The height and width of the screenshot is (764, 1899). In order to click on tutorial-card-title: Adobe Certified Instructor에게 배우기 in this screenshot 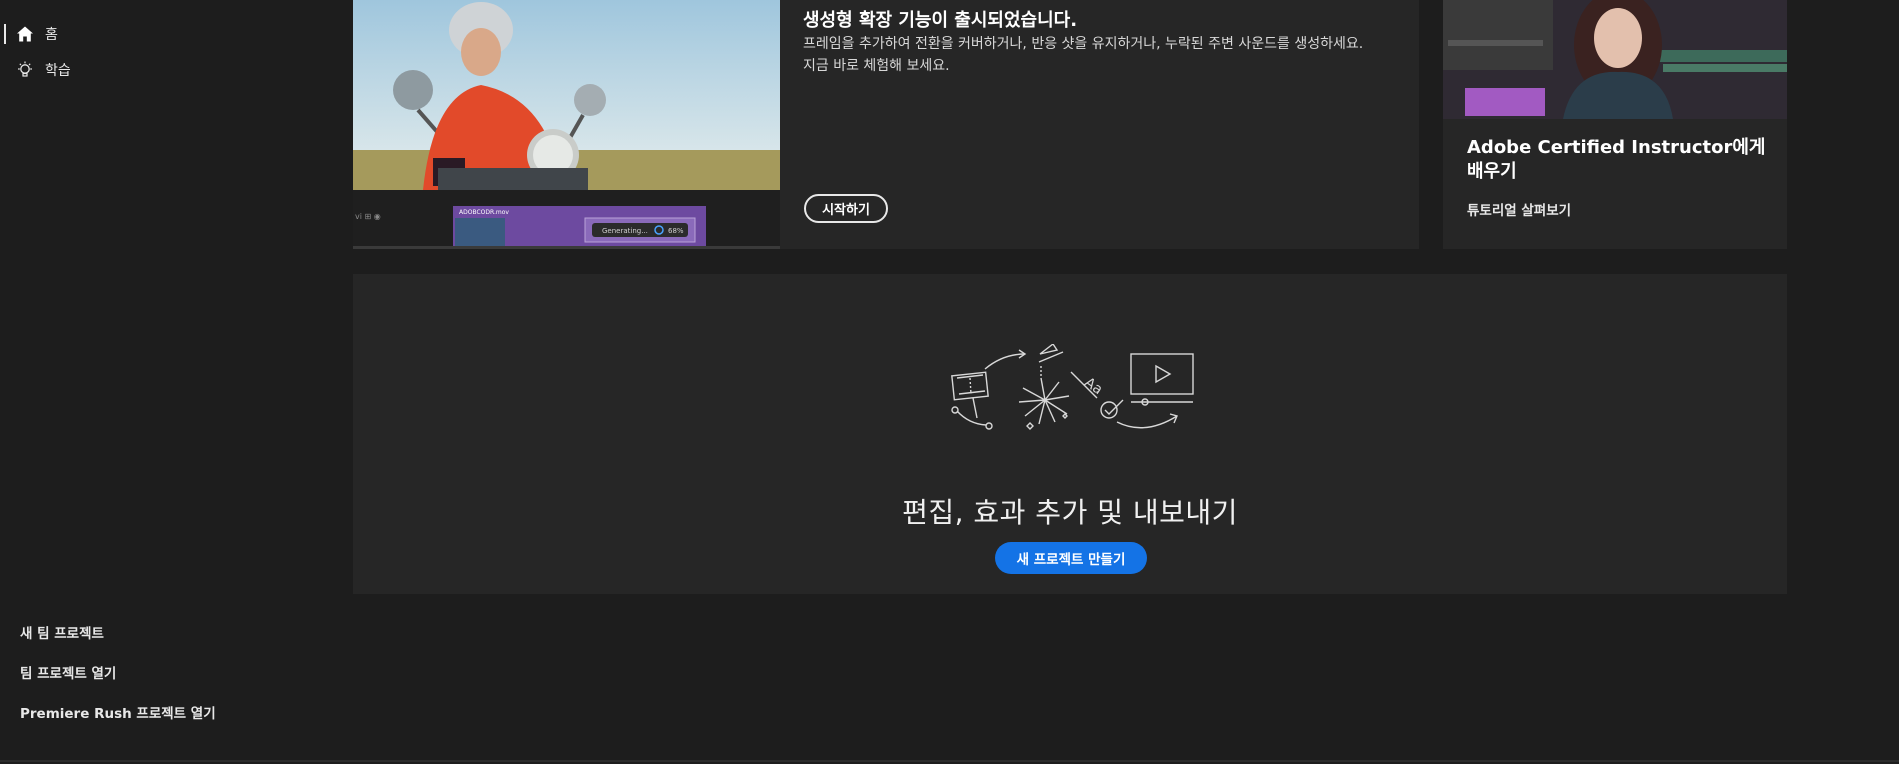, I will do `click(1616, 159)`.